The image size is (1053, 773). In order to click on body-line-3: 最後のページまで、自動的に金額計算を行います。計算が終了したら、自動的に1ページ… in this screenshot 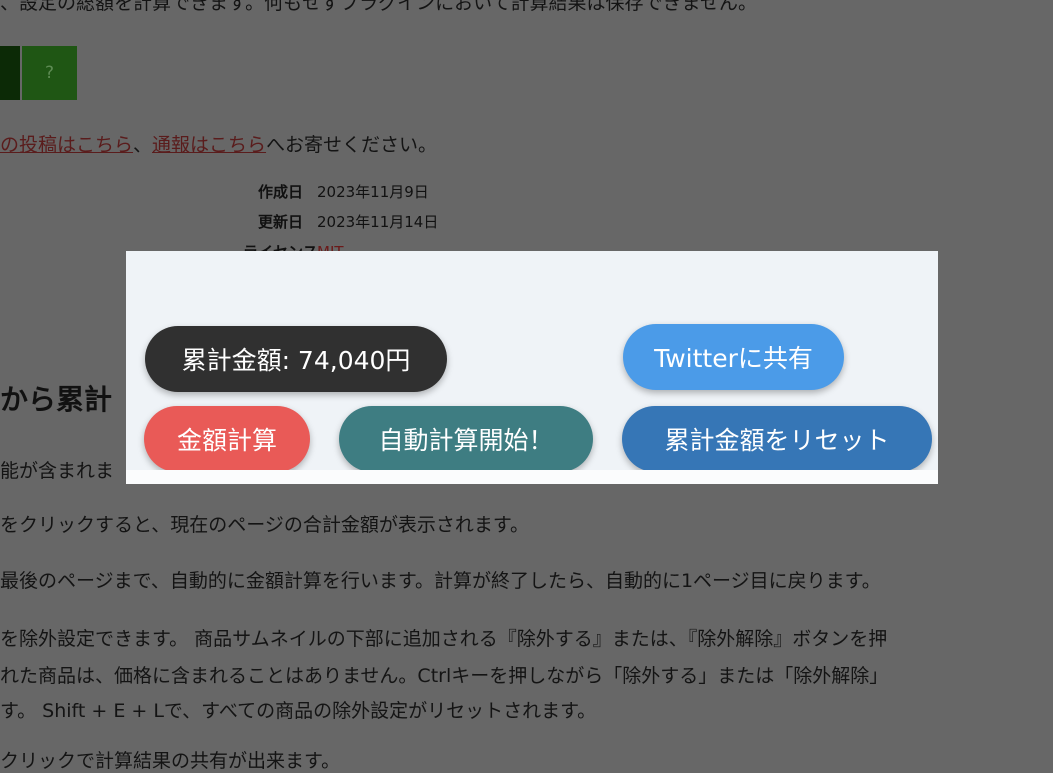, I will do `click(440, 581)`.